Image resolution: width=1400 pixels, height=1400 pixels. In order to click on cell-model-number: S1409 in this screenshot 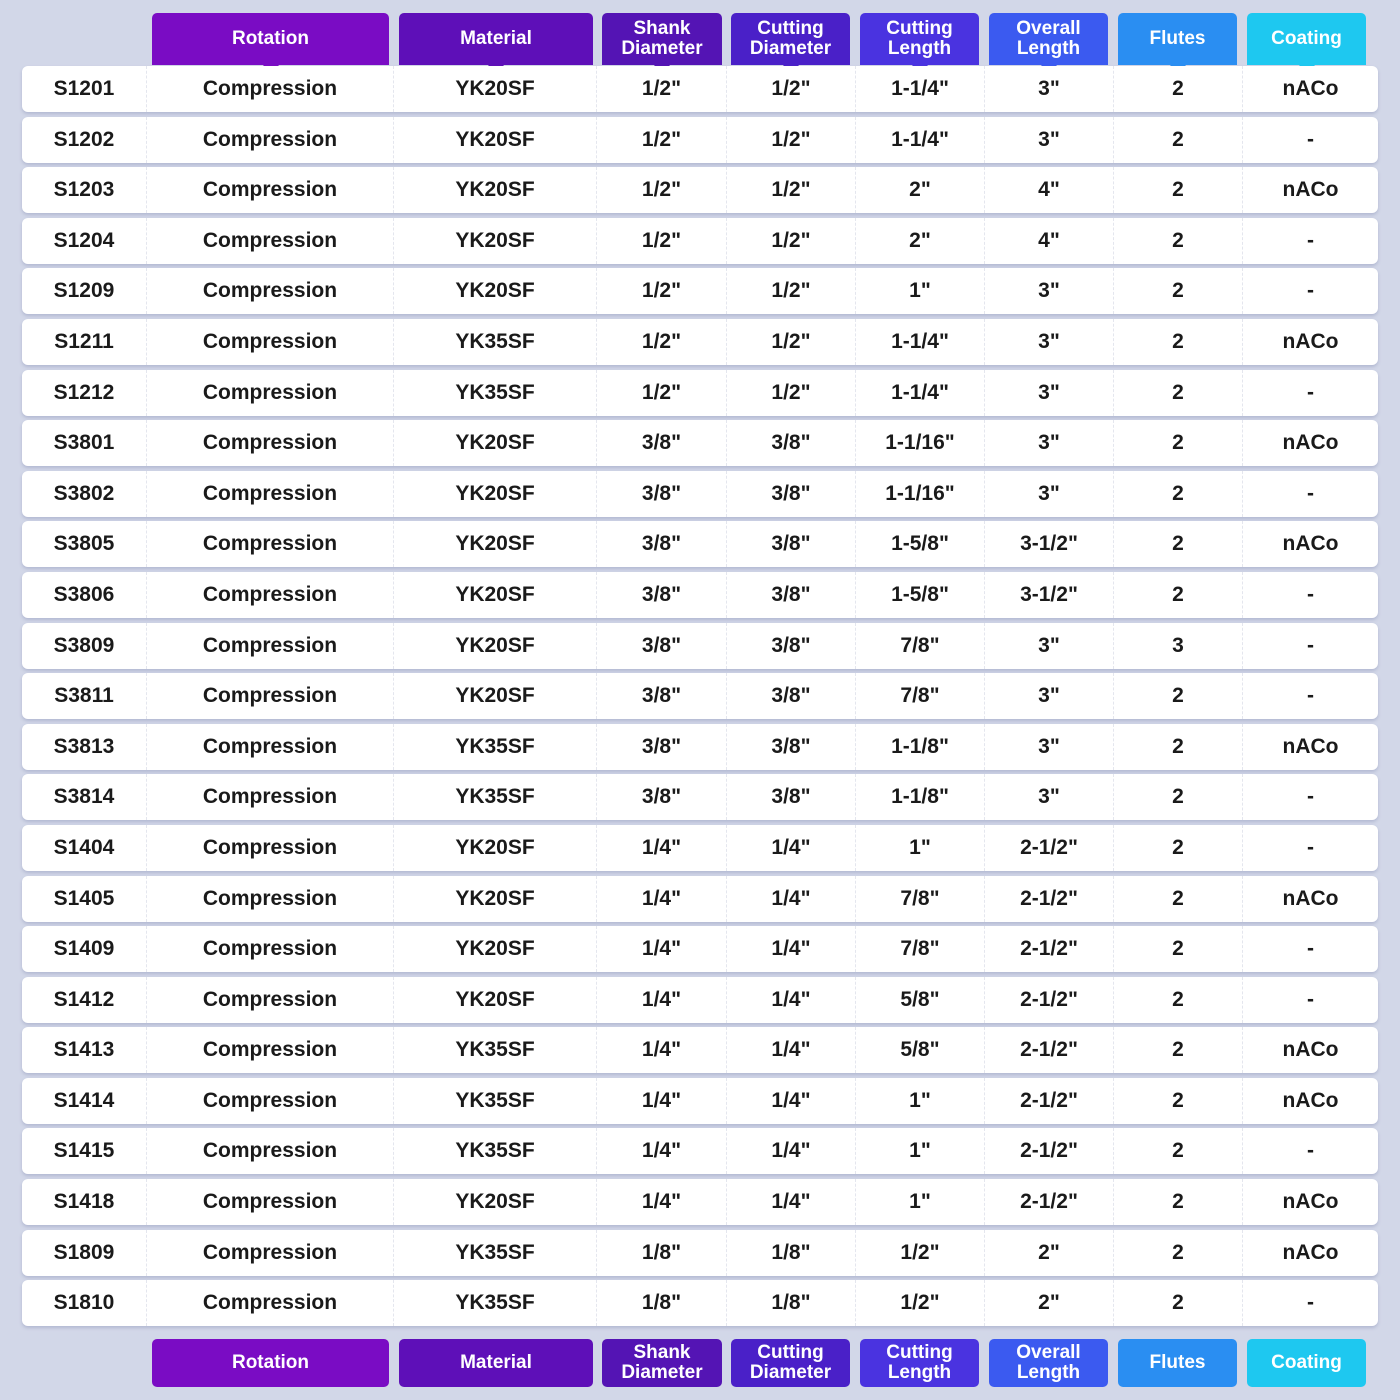, I will do `click(84, 949)`.